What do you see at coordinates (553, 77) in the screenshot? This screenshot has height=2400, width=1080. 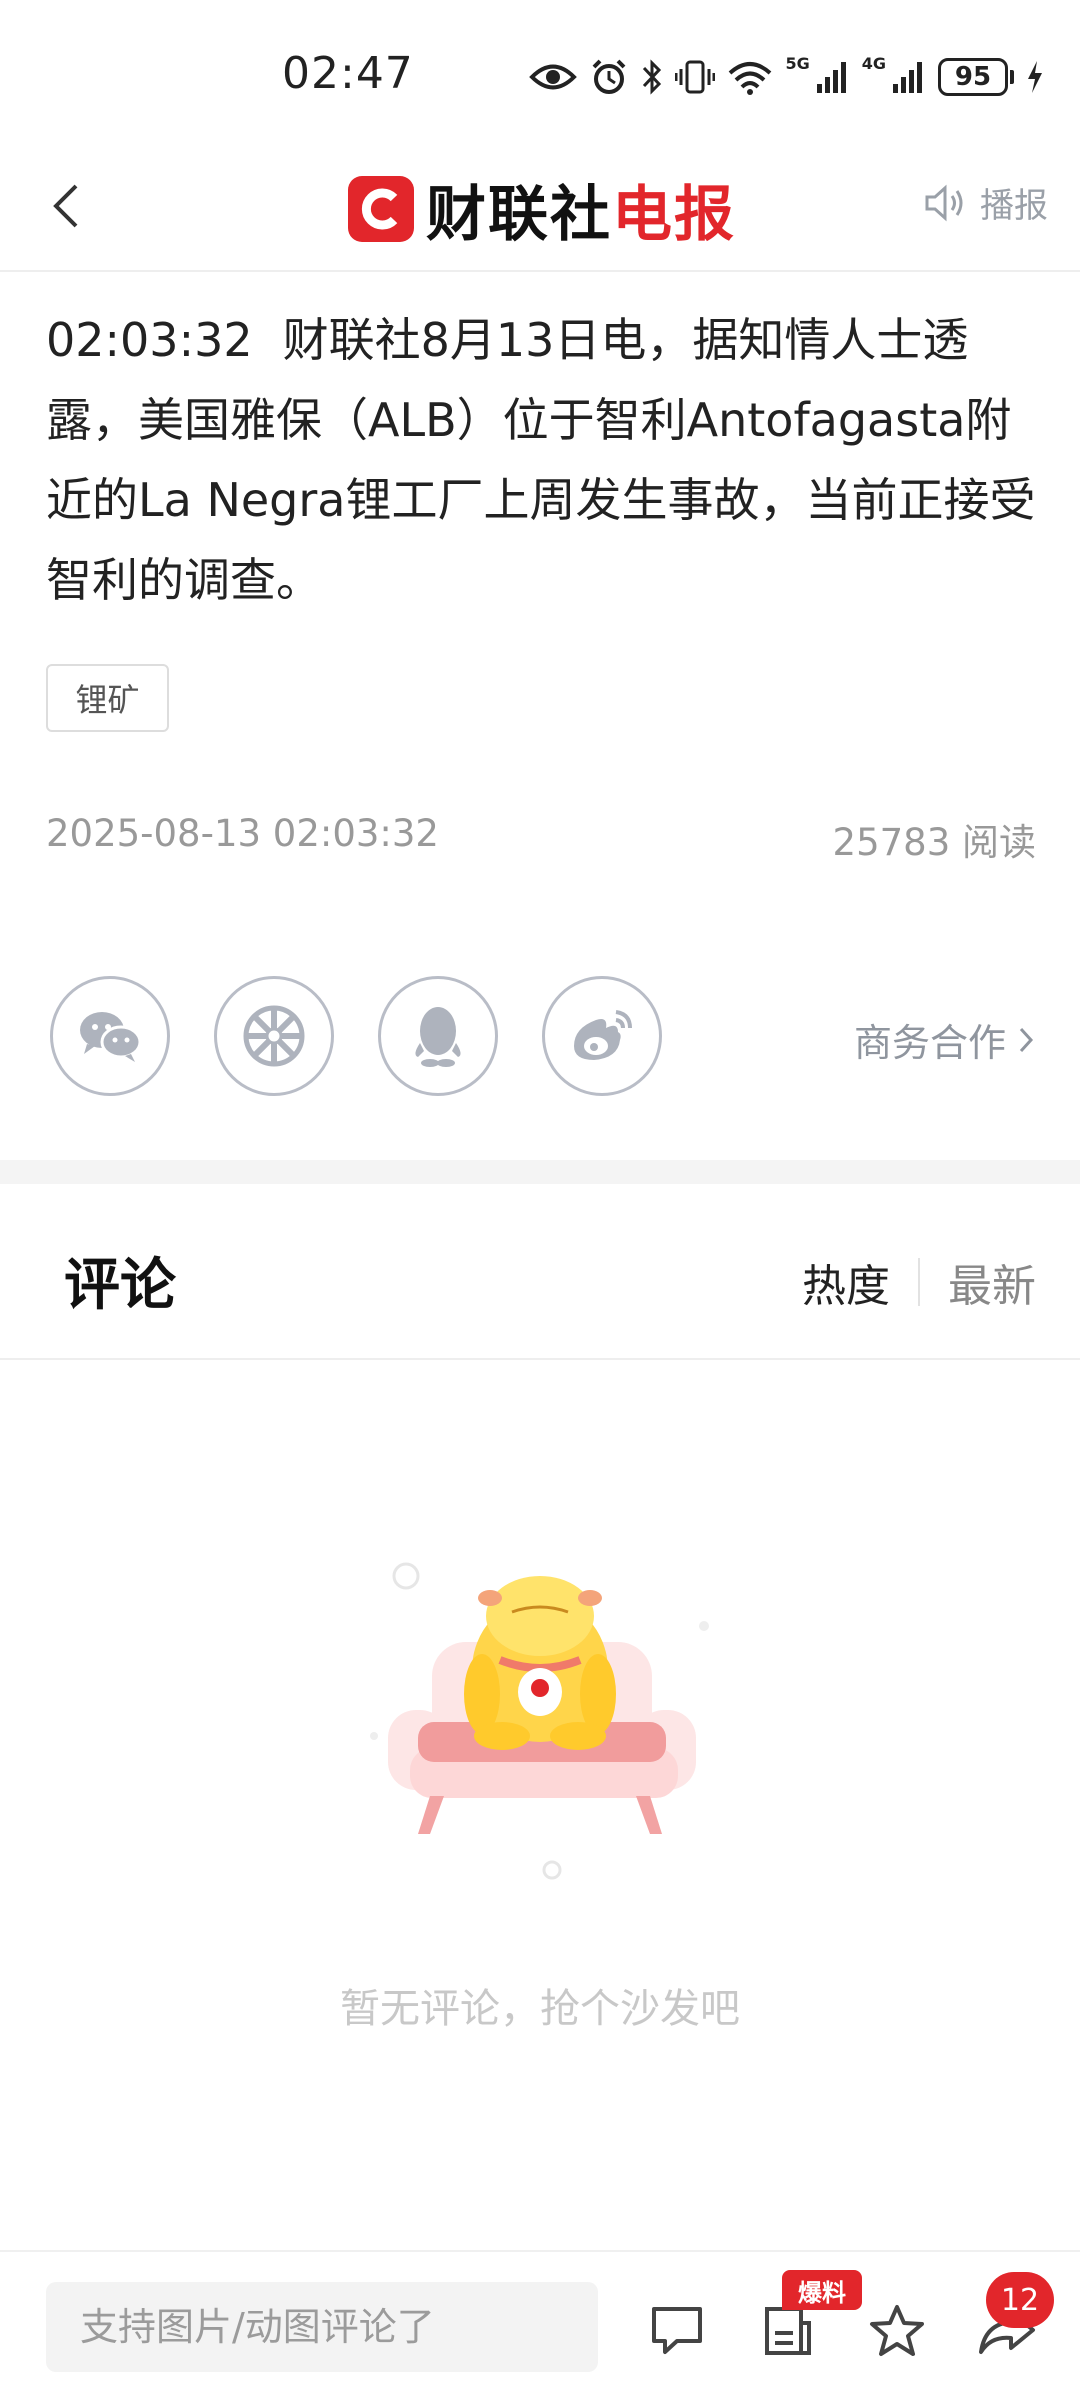 I see `eye-icon` at bounding box center [553, 77].